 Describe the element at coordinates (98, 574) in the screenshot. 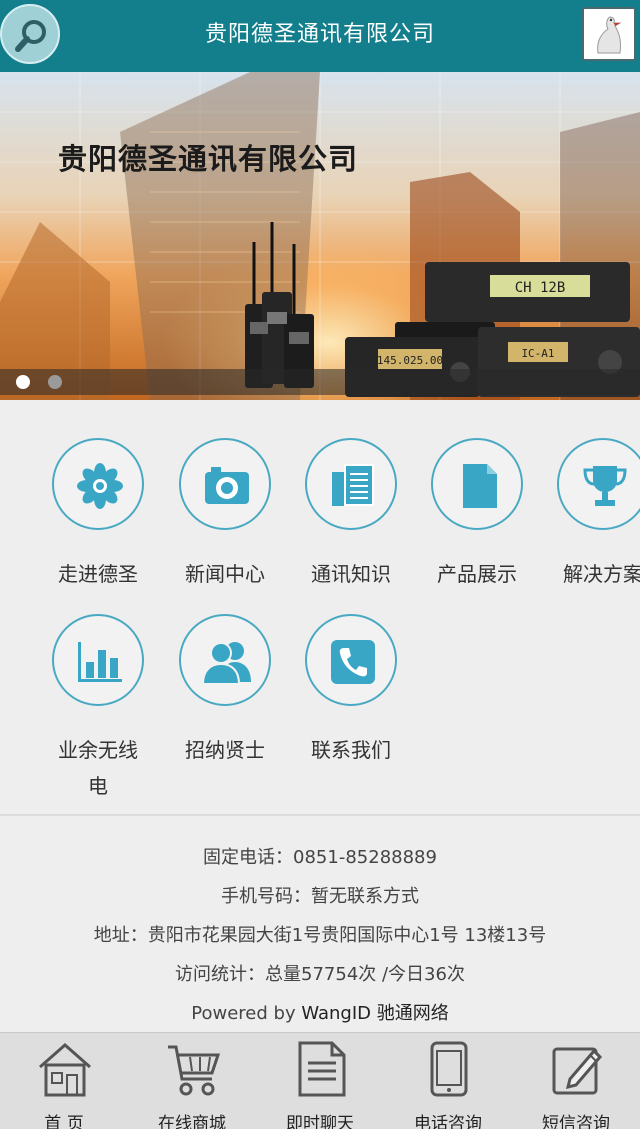

I see `menu-item-label: 走进德圣` at that location.